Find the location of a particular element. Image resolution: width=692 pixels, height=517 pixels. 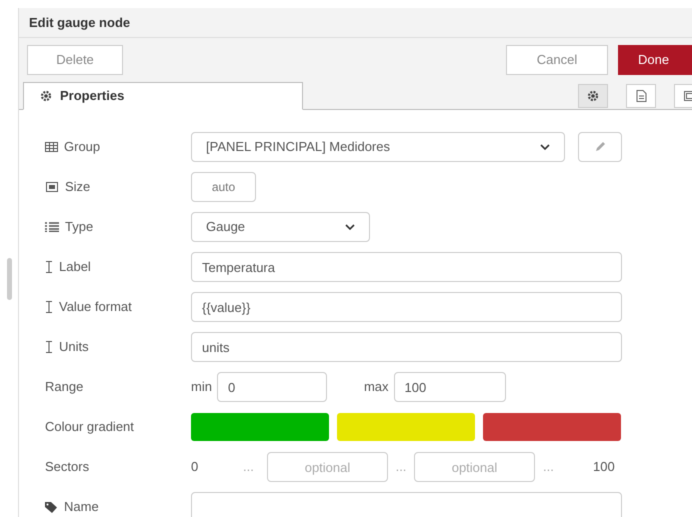

field-label: Name is located at coordinates (81, 507).